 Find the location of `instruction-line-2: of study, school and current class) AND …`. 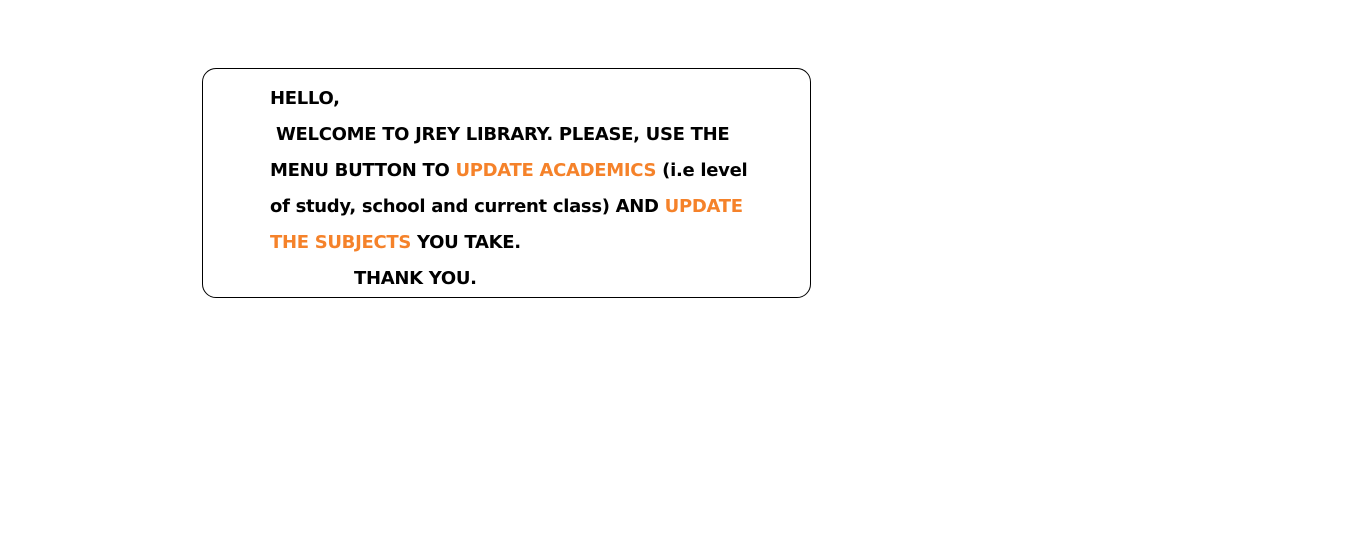

instruction-line-2: of study, school and current class) AND … is located at coordinates (520, 207).